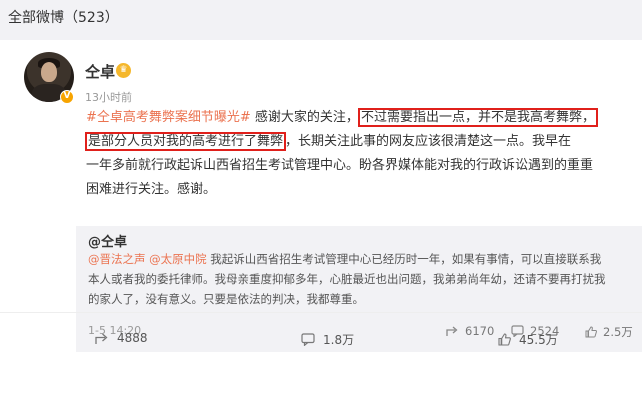  I want to click on post-text-line: 困难进行关注。感谢。, so click(151, 189).